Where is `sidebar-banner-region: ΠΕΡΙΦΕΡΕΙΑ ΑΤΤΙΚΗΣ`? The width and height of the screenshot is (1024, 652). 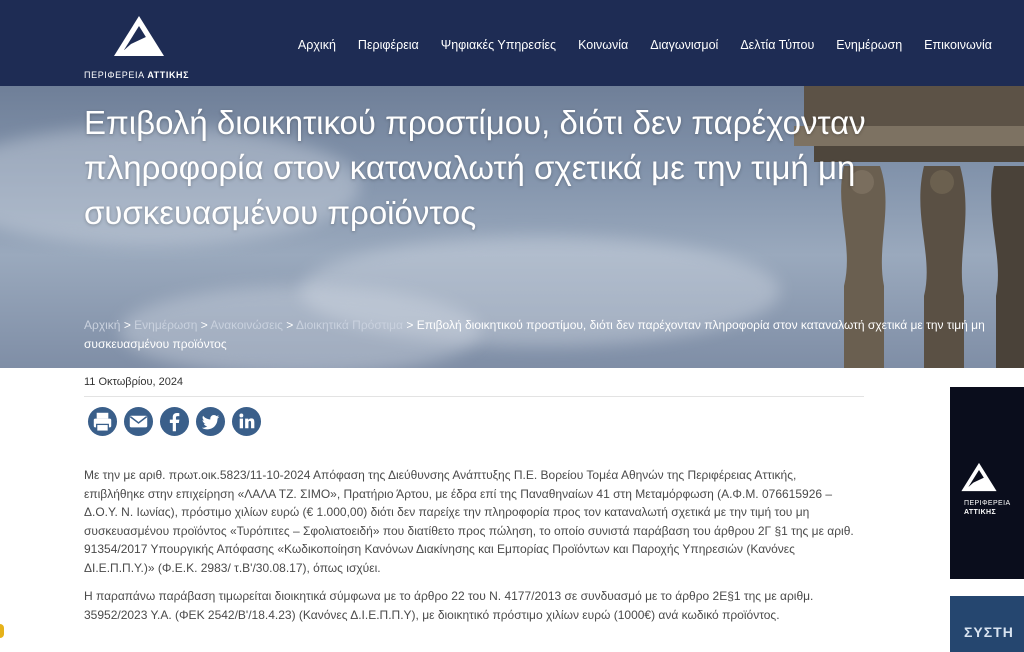
sidebar-banner-region: ΠΕΡΙΦΕΡΕΙΑ ΑΤΤΙΚΗΣ is located at coordinates (987, 483).